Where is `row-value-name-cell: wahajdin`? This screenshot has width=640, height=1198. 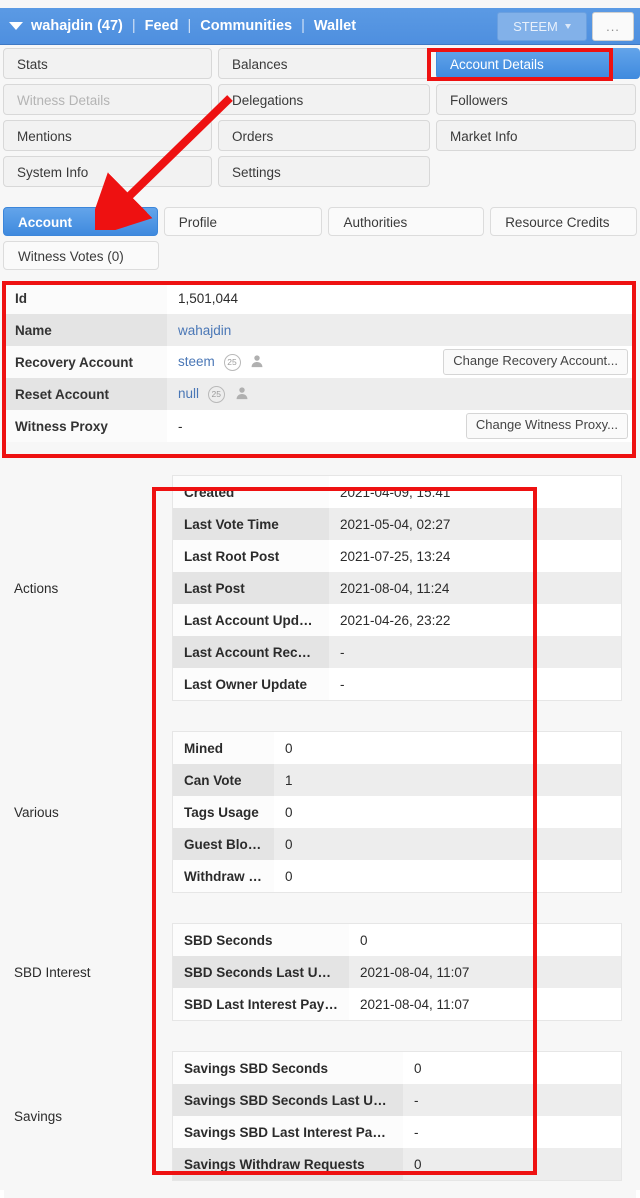
row-value-name-cell: wahajdin is located at coordinates (401, 330).